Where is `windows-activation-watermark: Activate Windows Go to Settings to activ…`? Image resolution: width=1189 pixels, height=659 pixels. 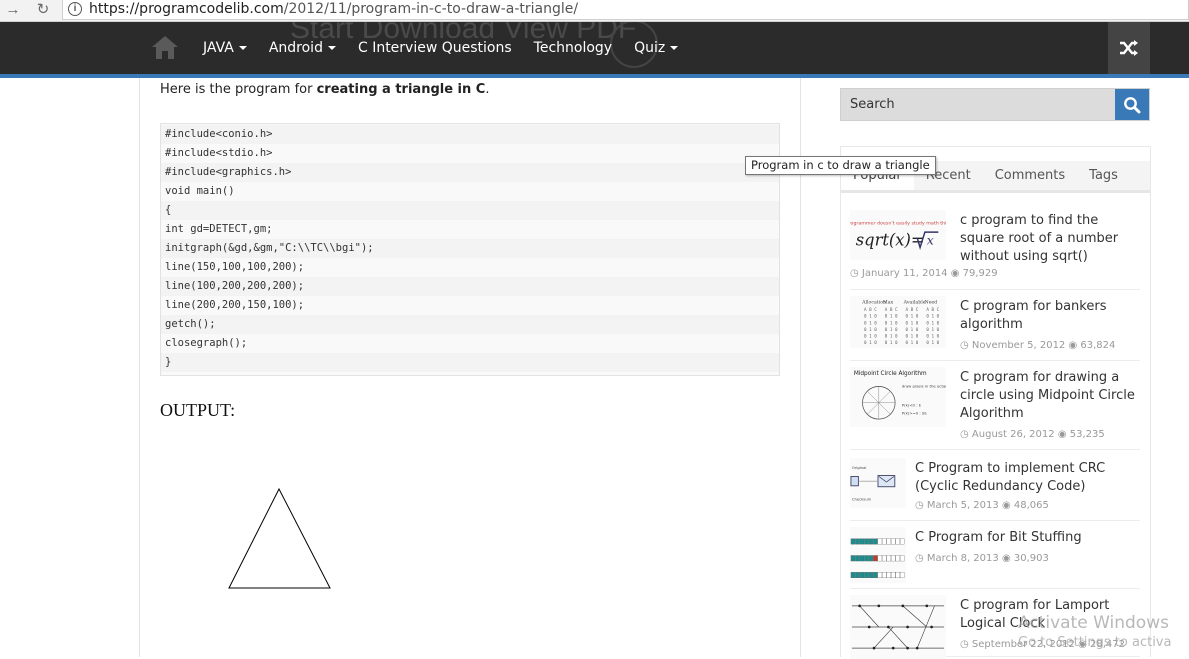 windows-activation-watermark: Activate Windows Go to Settings to activ… is located at coordinates (1094, 631).